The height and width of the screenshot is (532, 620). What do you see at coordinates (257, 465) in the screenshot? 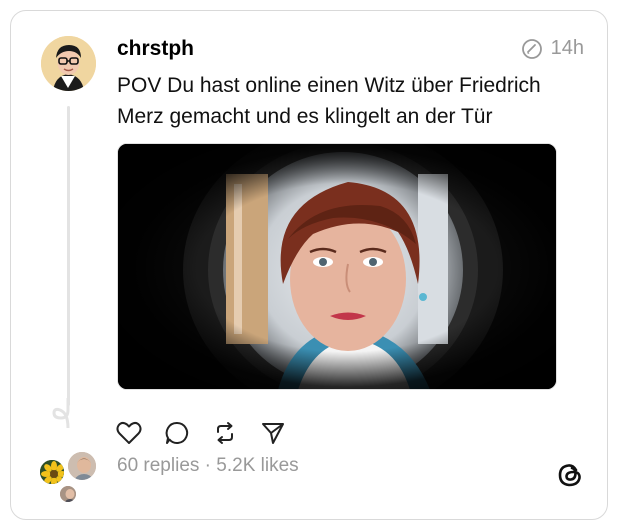
I see `likes-count: 5.2K likes` at bounding box center [257, 465].